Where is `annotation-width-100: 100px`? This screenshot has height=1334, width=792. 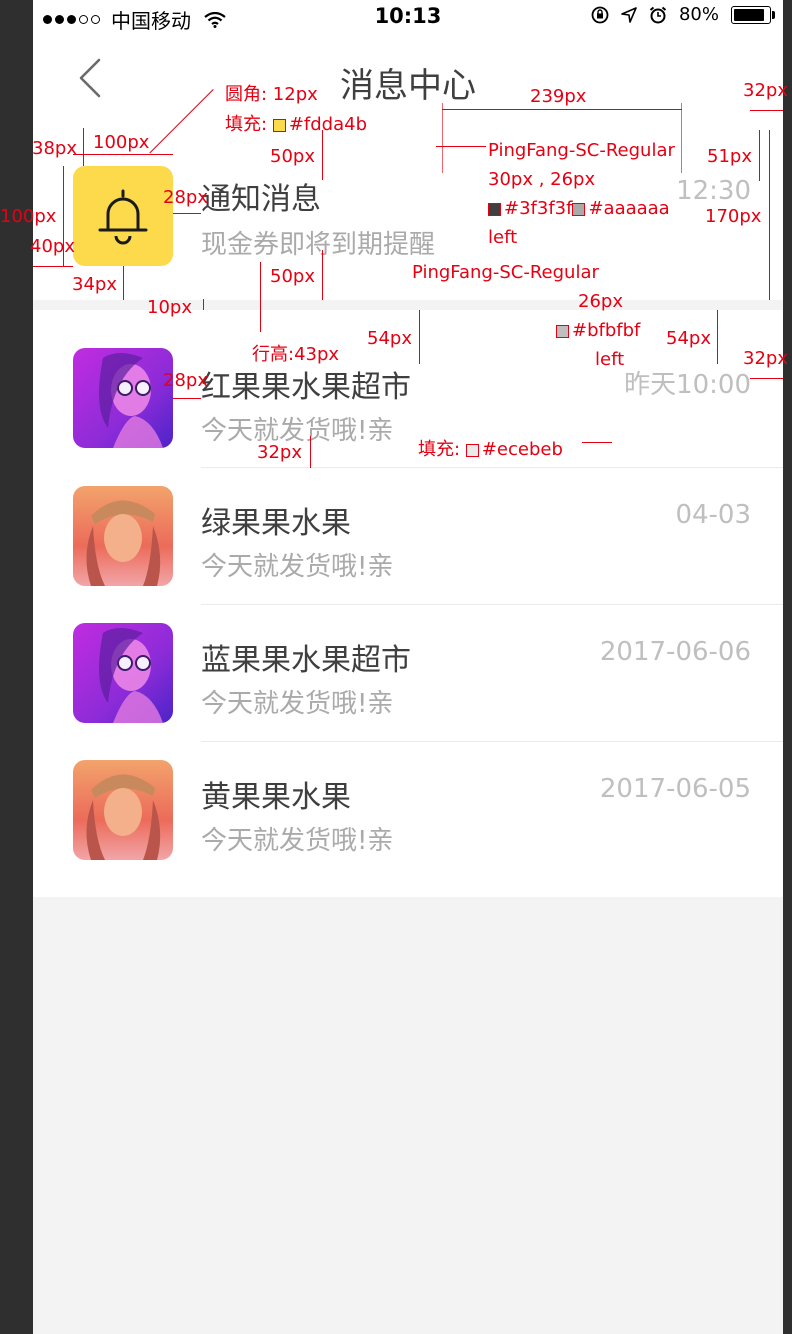 annotation-width-100: 100px is located at coordinates (121, 142).